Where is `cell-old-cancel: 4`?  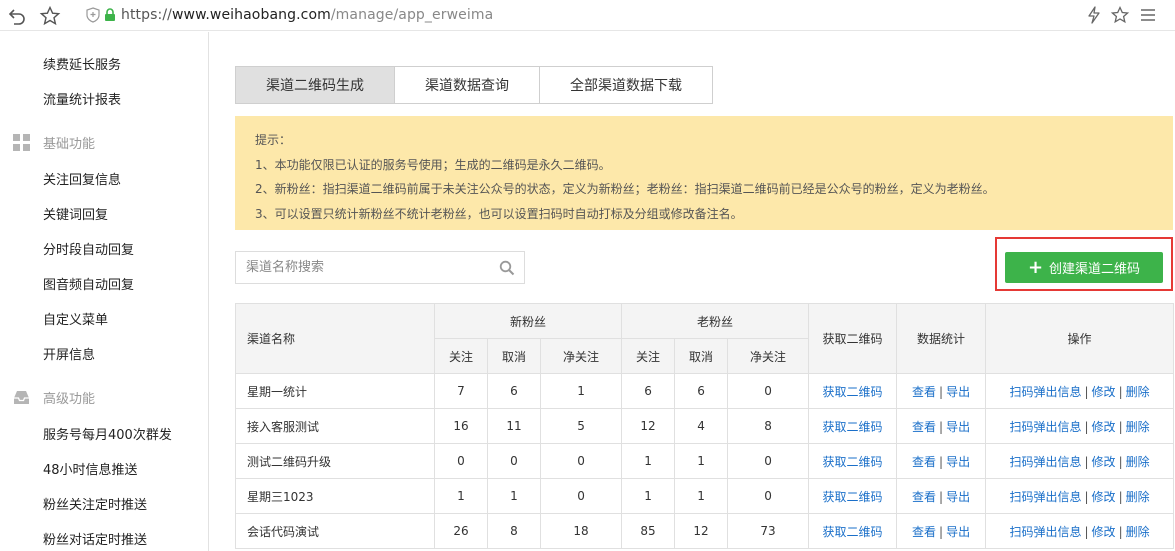 cell-old-cancel: 4 is located at coordinates (701, 426).